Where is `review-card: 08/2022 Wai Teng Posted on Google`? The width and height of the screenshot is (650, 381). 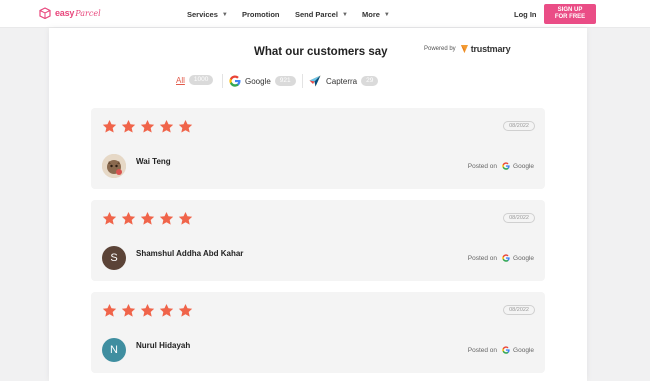 review-card: 08/2022 Wai Teng Posted on Google is located at coordinates (318, 148).